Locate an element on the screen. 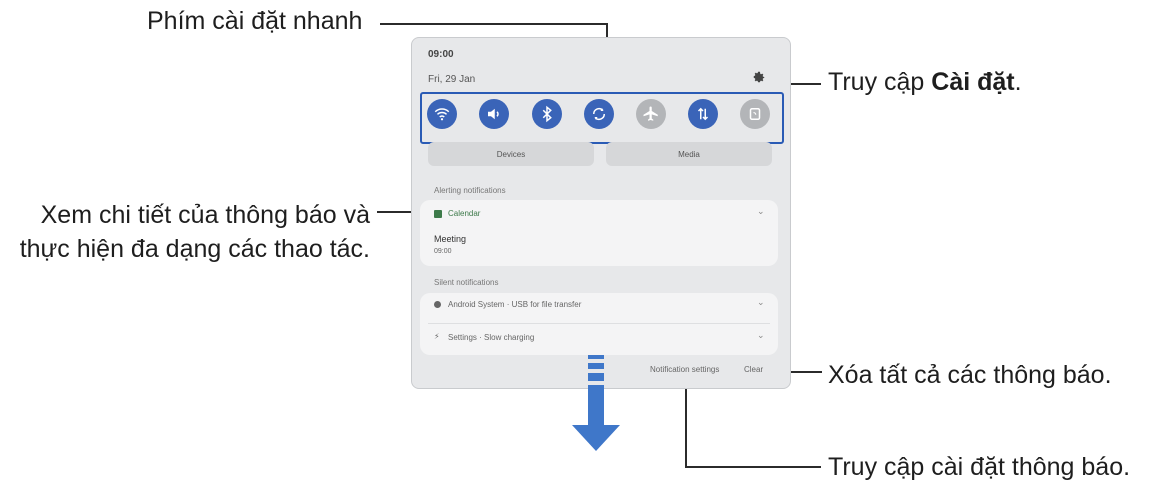  callout-notification-detail-line1: Xem chi tiết của thông báo và is located at coordinates (205, 215).